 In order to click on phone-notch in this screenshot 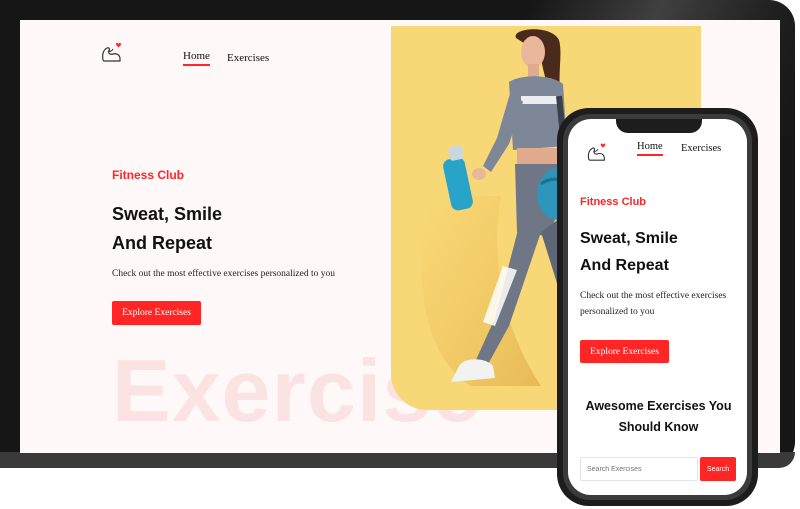, I will do `click(659, 126)`.